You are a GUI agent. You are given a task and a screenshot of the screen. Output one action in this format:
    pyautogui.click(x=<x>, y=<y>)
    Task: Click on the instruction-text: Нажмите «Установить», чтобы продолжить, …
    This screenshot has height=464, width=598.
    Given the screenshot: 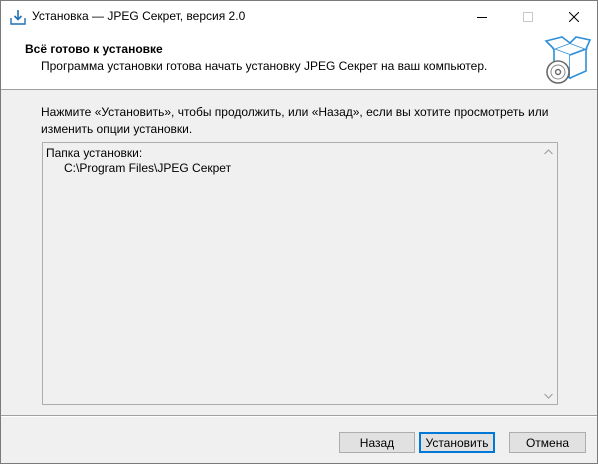 What is the action you would take?
    pyautogui.click(x=301, y=121)
    